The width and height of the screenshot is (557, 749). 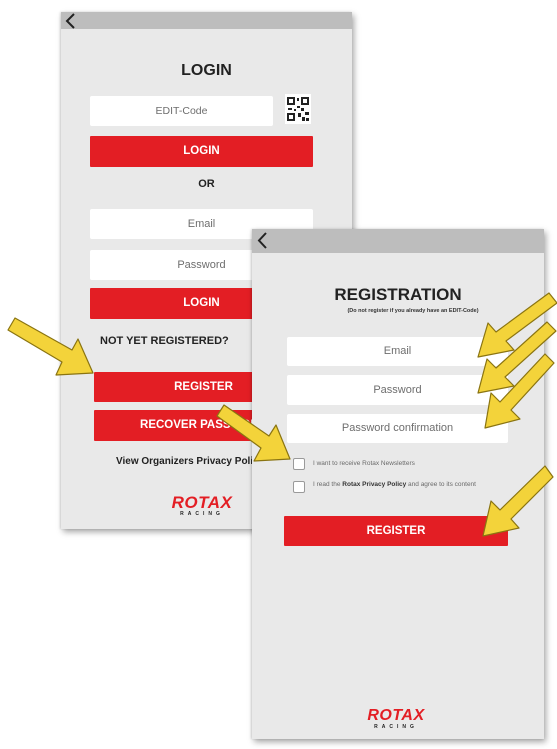 What do you see at coordinates (190, 461) in the screenshot?
I see `privacy-policy-link: View Organizers Privacy Policy` at bounding box center [190, 461].